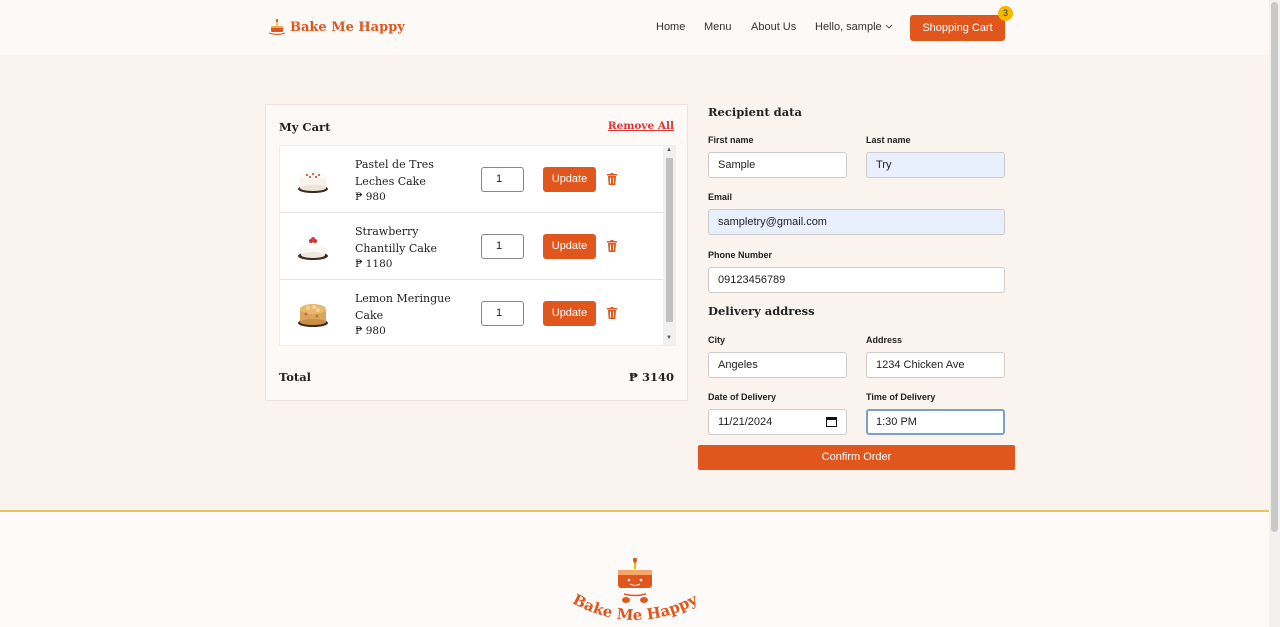 The height and width of the screenshot is (627, 1280). Describe the element at coordinates (669, 150) in the screenshot. I see `scroll-up-arrow-icon: ▲` at that location.